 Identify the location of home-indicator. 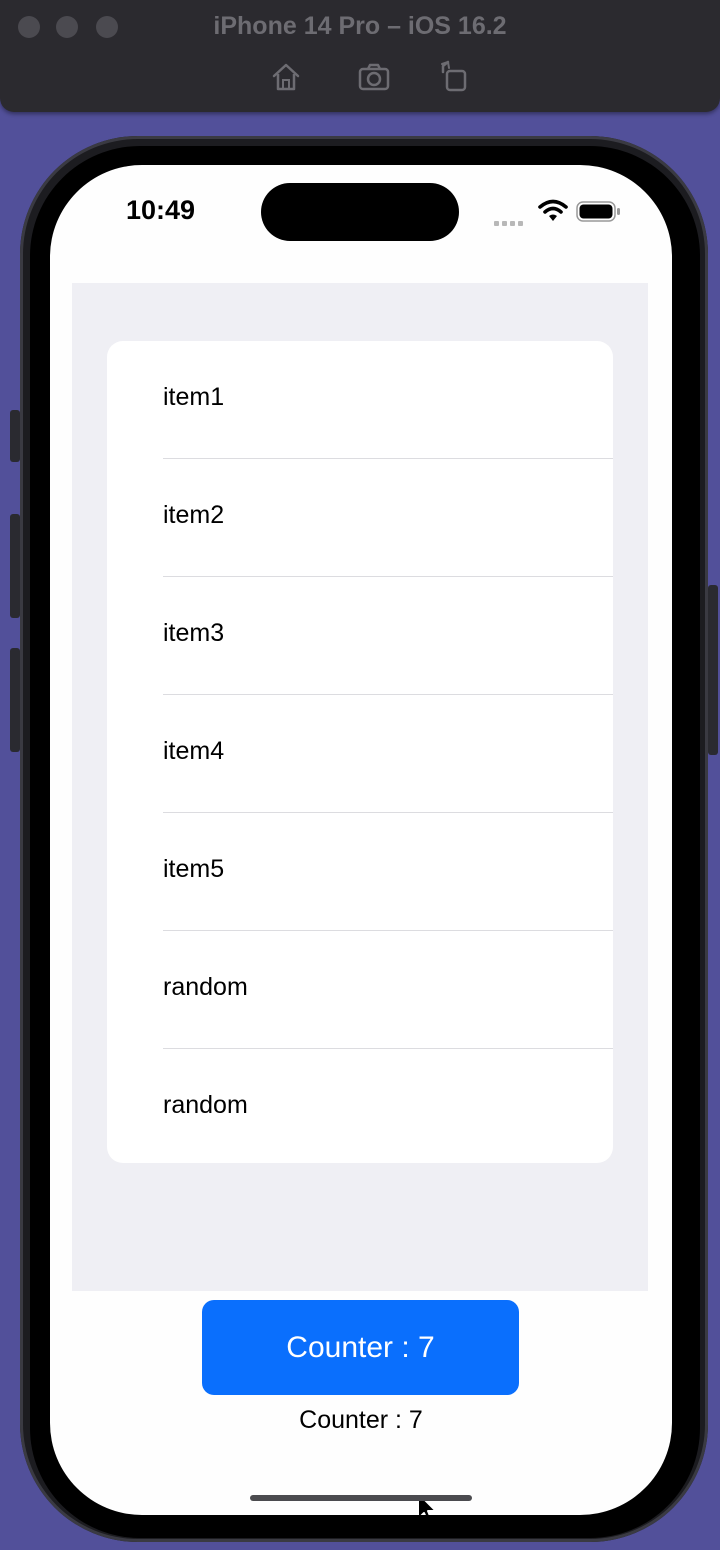
(361, 1498).